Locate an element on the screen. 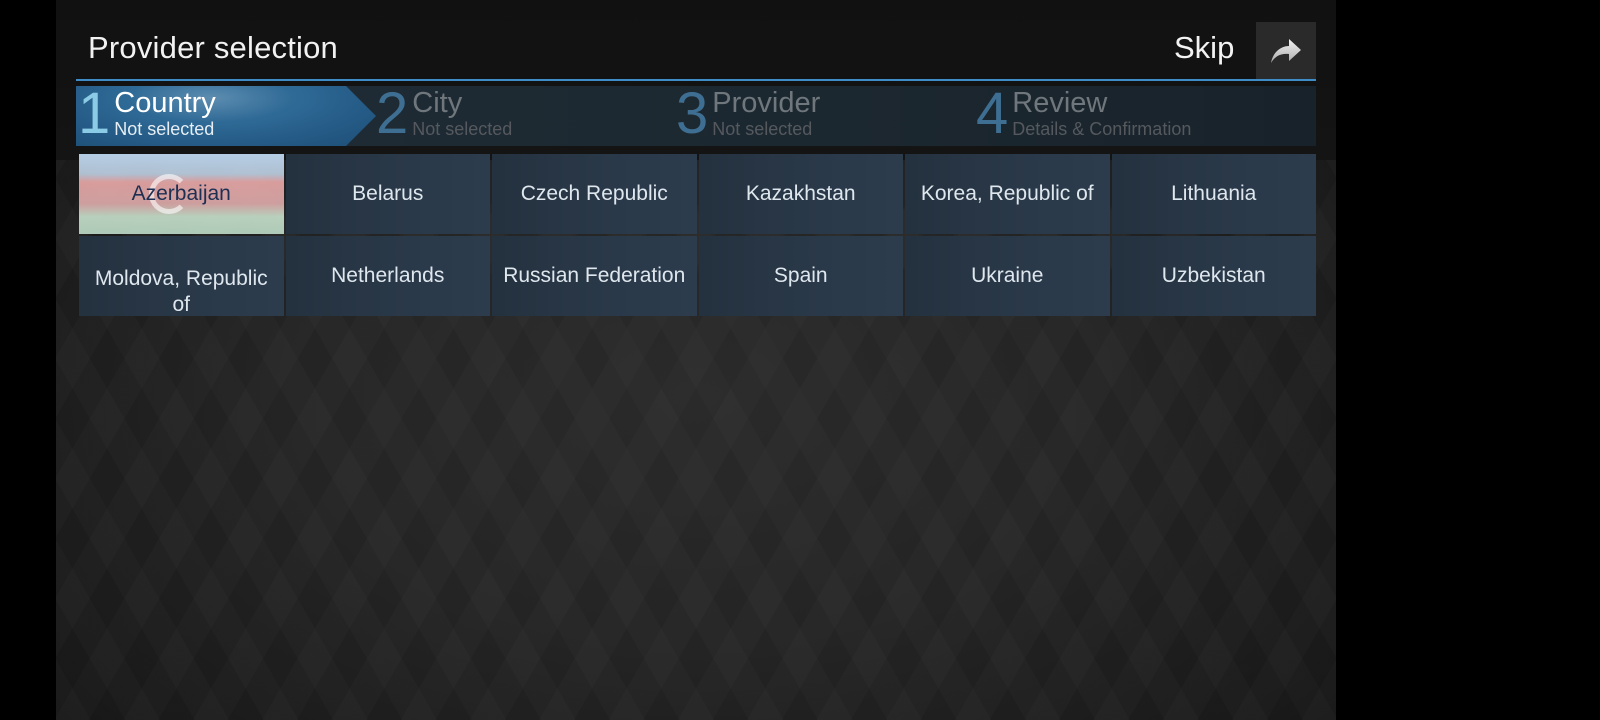 The height and width of the screenshot is (720, 1600). country-tile-belarus: Belarus is located at coordinates (387, 194).